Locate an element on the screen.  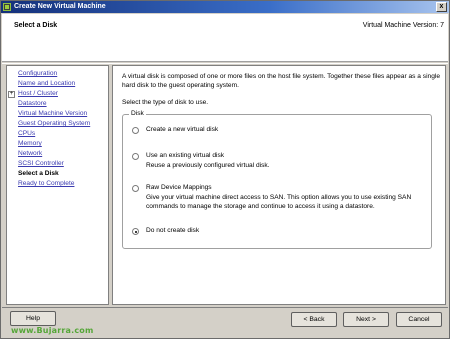
nav-item-network: Network is located at coordinates (57, 154).